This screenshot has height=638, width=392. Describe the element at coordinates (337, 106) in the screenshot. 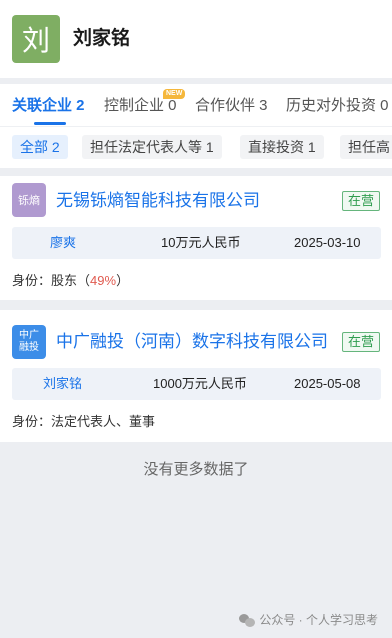

I see `tab-historical-investments: 历史对外投资 0` at that location.